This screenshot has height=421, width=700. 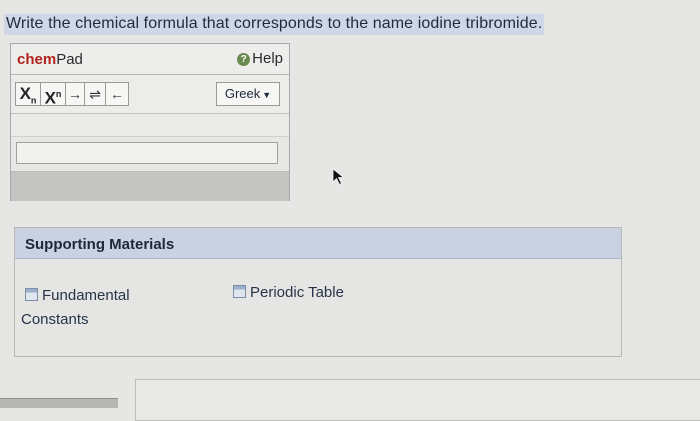 I want to click on periodic-table-label: Periodic Table, so click(x=297, y=292).